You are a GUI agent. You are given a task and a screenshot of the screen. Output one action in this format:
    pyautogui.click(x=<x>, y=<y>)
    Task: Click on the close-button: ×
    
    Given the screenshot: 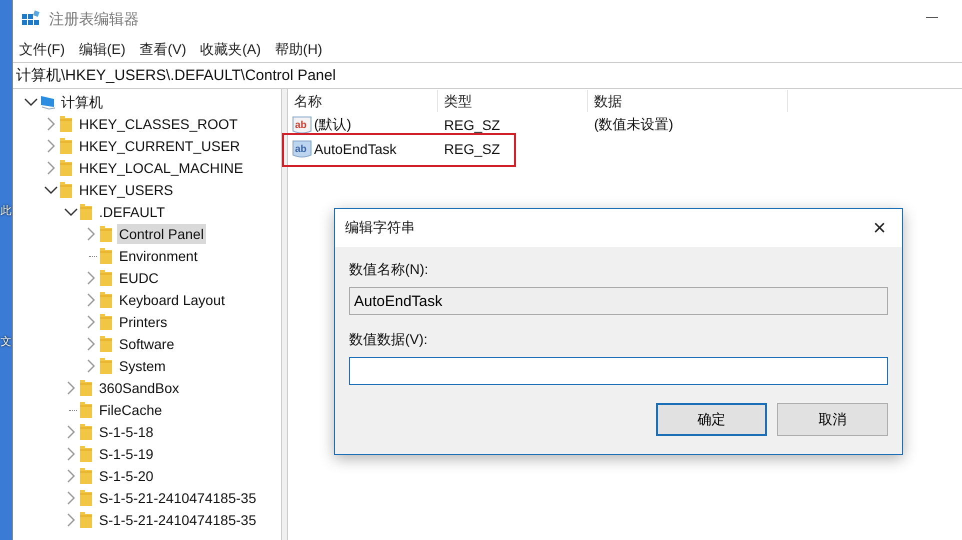 What is the action you would take?
    pyautogui.click(x=879, y=228)
    